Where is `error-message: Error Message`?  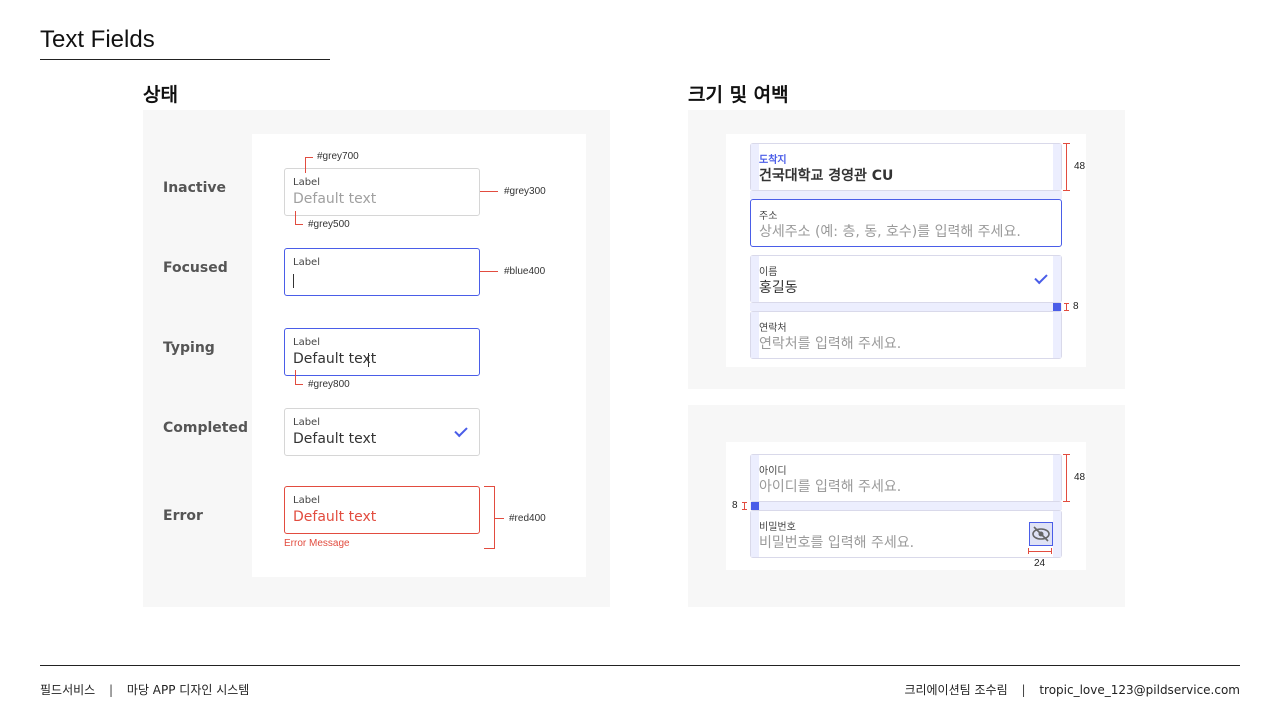 error-message: Error Message is located at coordinates (317, 543).